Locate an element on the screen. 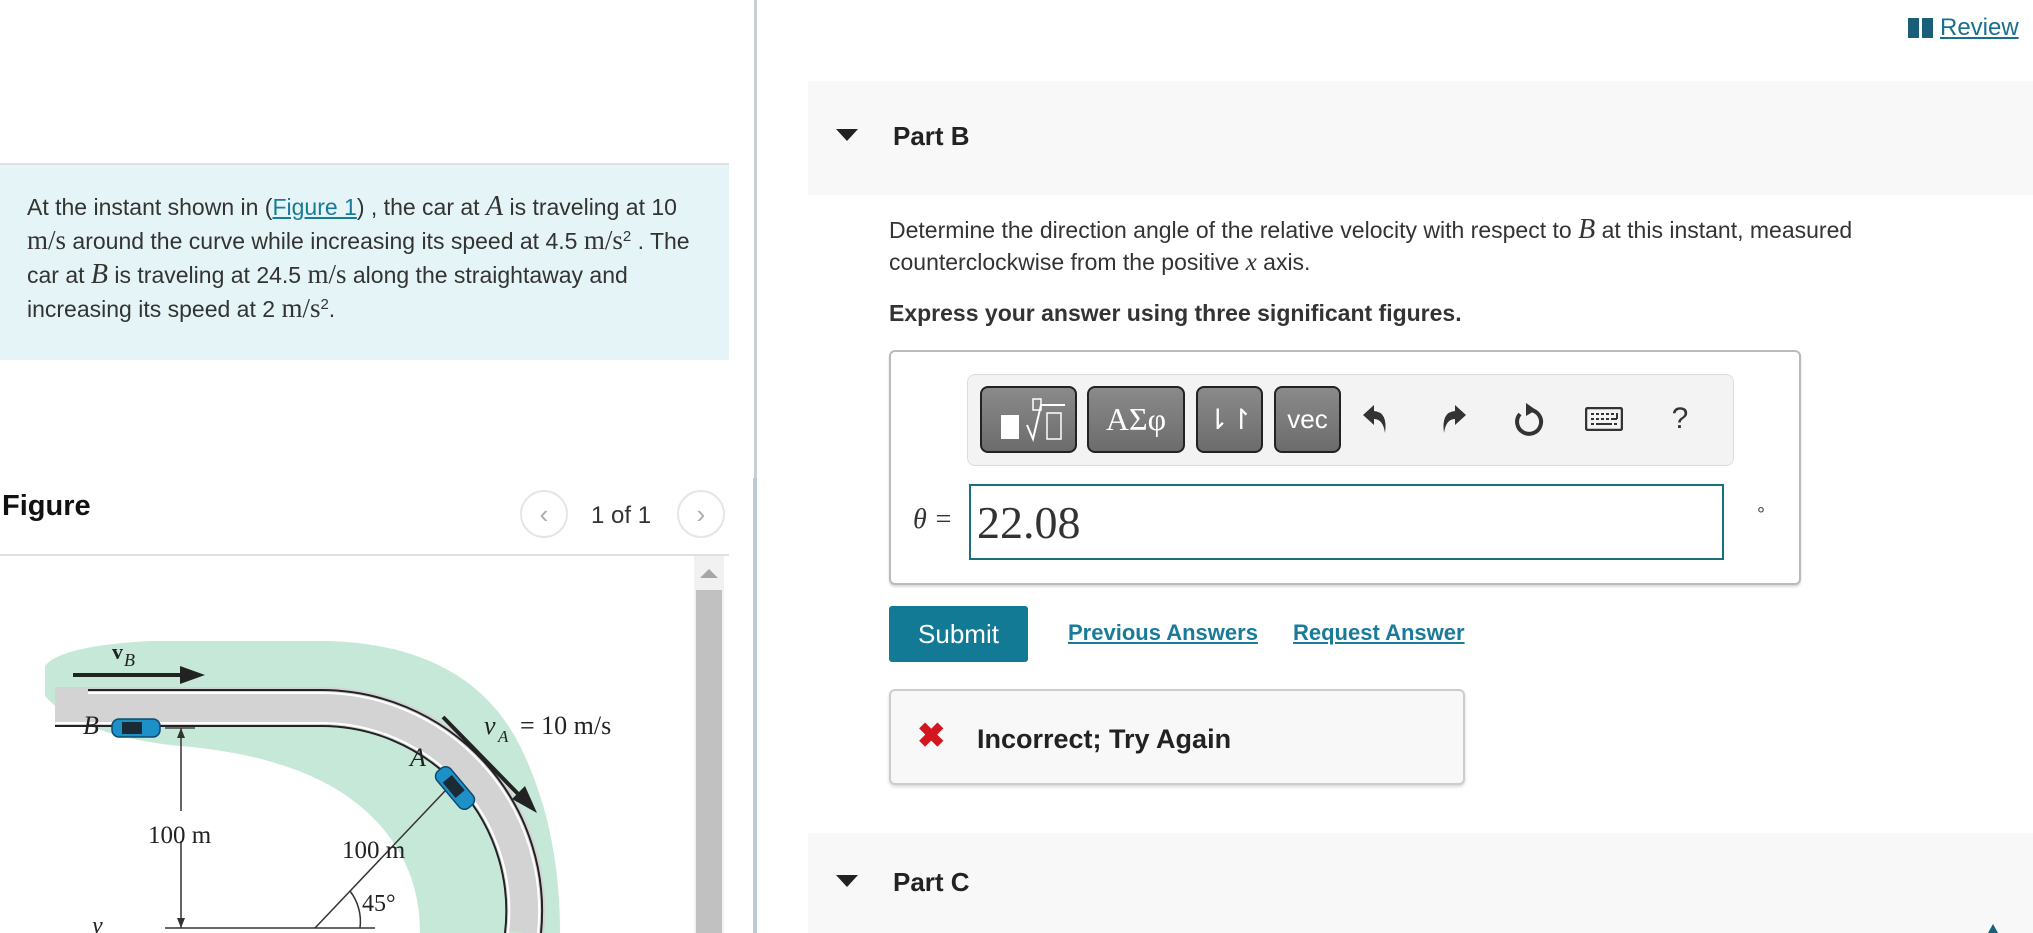 This screenshot has width=2033, height=933. part-b-header: Part B is located at coordinates (1420, 138).